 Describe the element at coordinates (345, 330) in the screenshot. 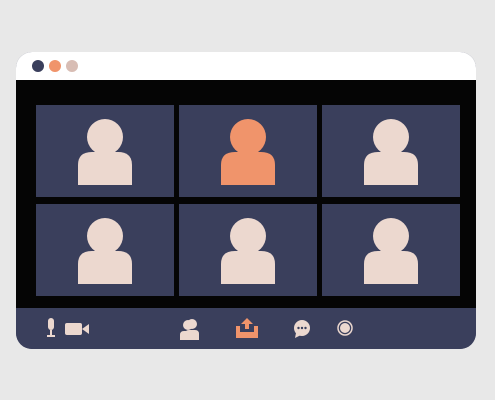

I see `record-icon` at that location.